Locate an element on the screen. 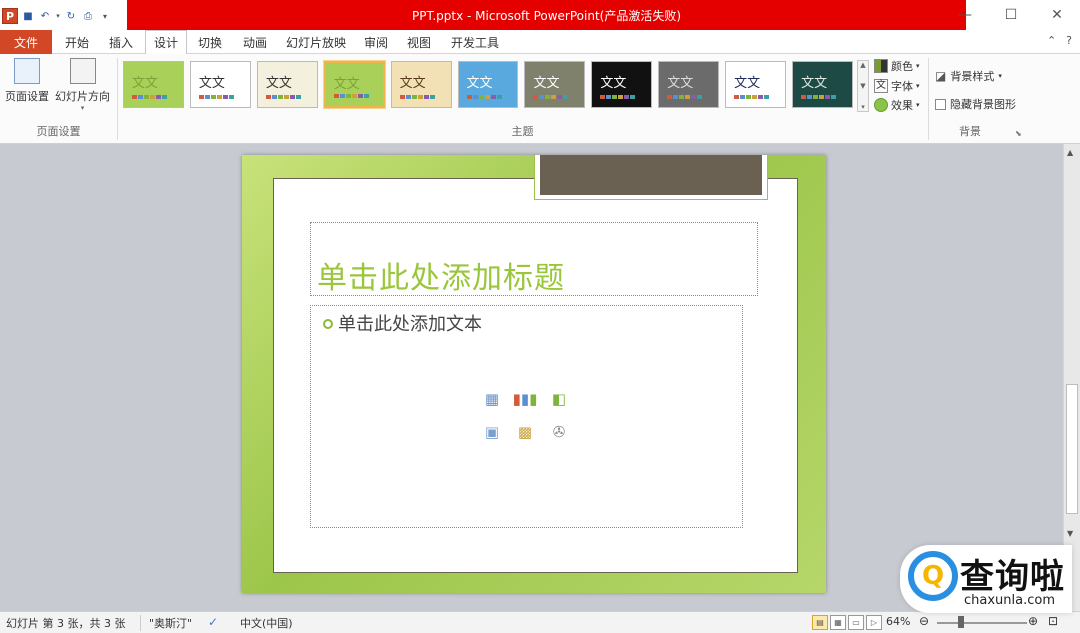 The image size is (1080, 633). gallery-more-icon: ▾ is located at coordinates (863, 107).